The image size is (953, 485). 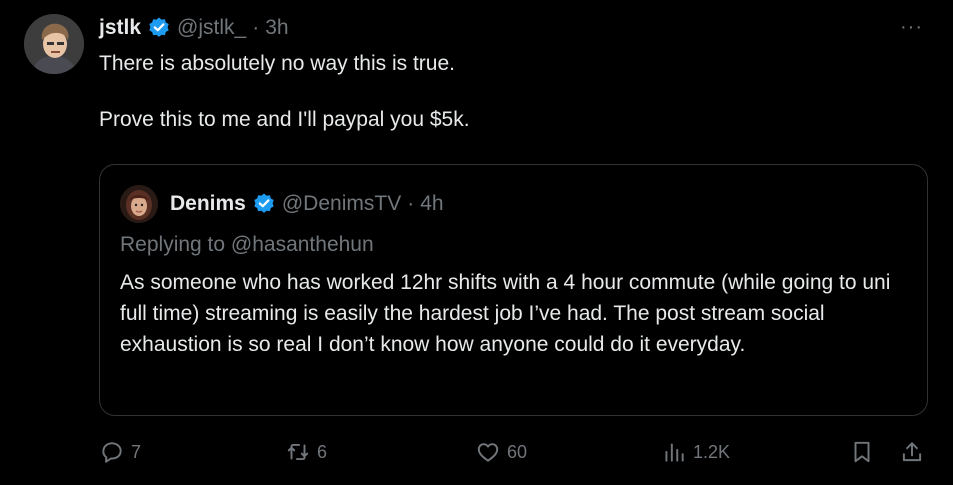 What do you see at coordinates (112, 452) in the screenshot?
I see `reply-icon` at bounding box center [112, 452].